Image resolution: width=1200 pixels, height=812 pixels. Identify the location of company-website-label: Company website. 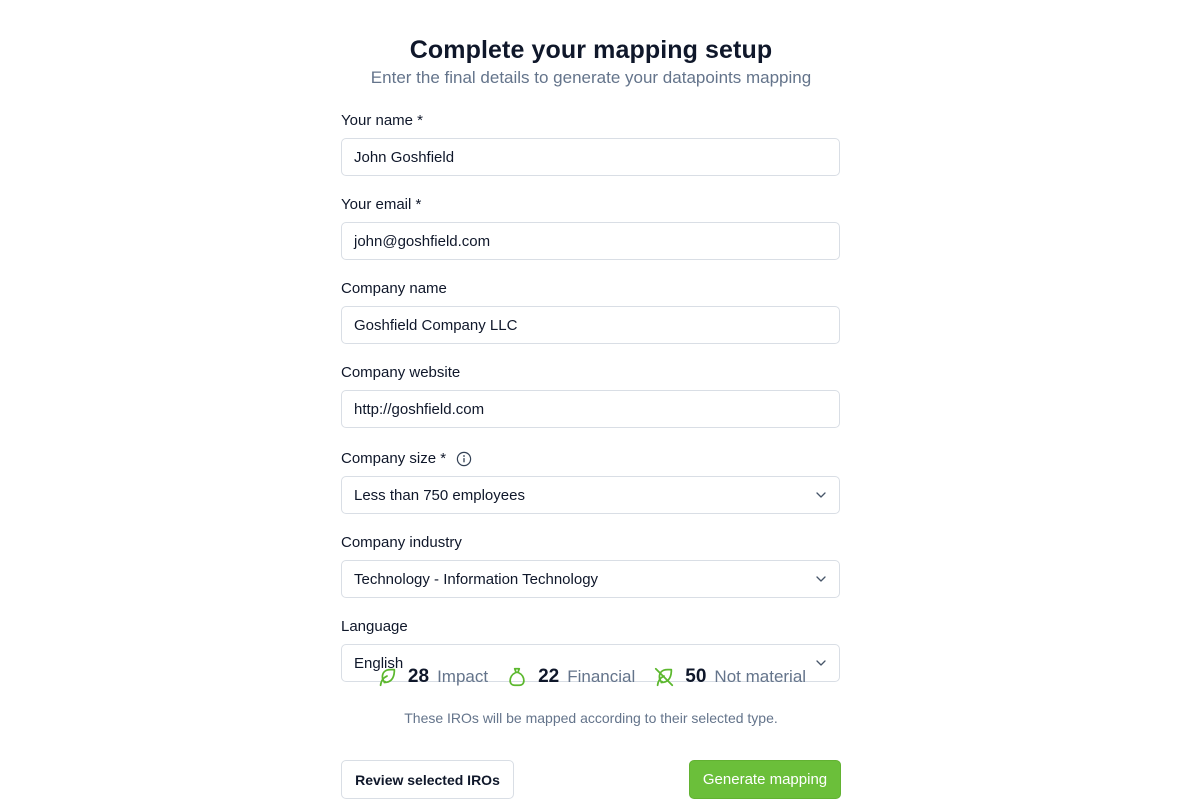
(590, 373).